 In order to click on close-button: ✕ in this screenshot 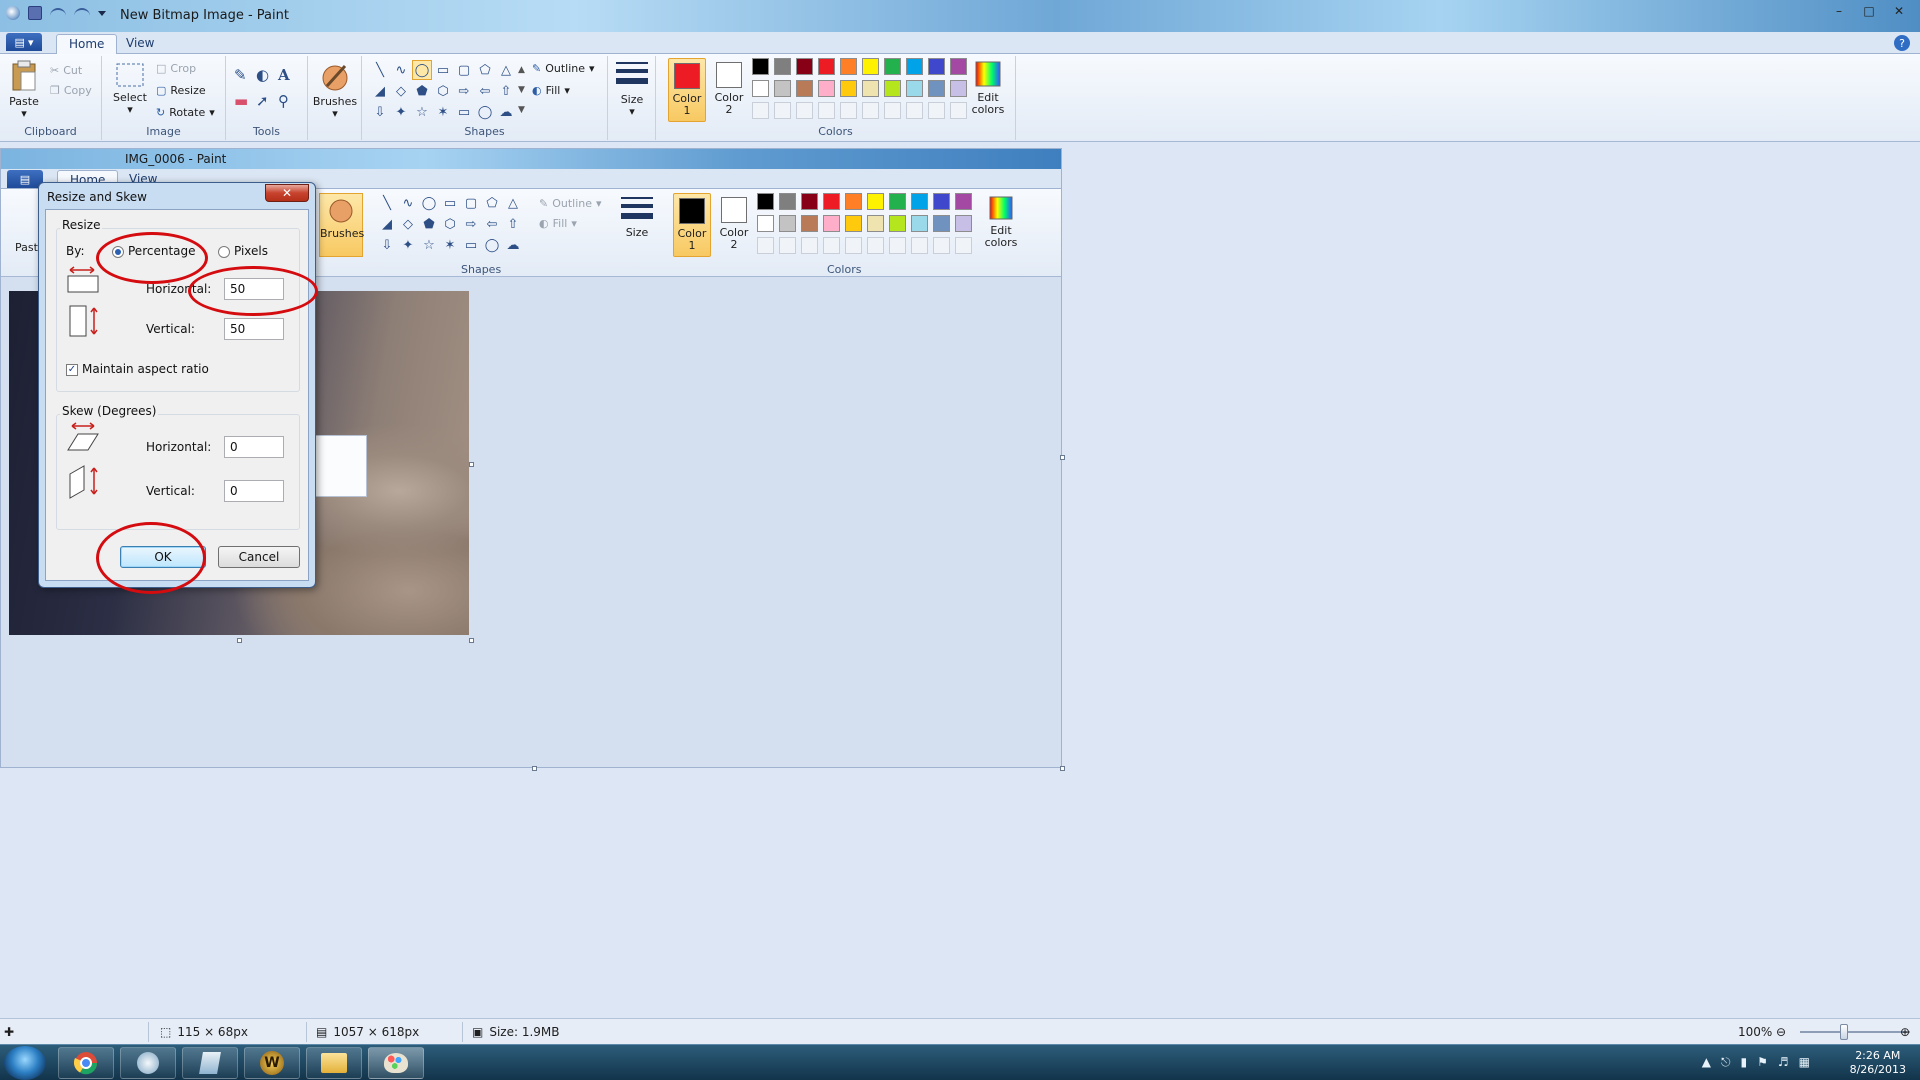, I will do `click(1899, 11)`.